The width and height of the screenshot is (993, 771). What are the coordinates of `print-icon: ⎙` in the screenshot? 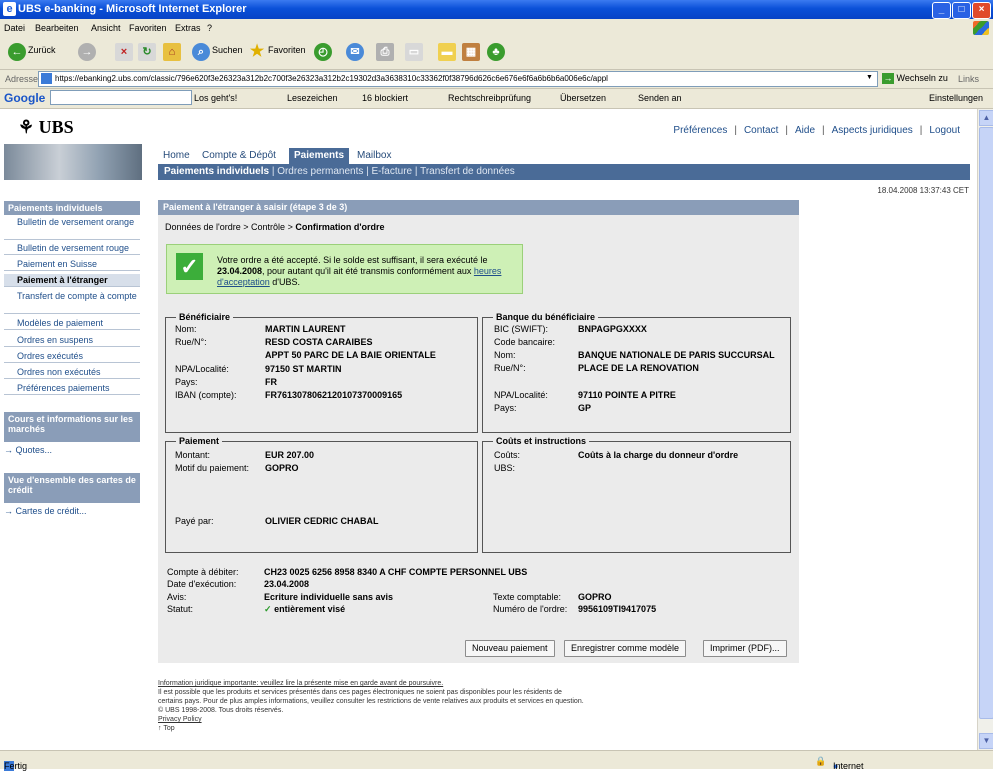 It's located at (385, 52).